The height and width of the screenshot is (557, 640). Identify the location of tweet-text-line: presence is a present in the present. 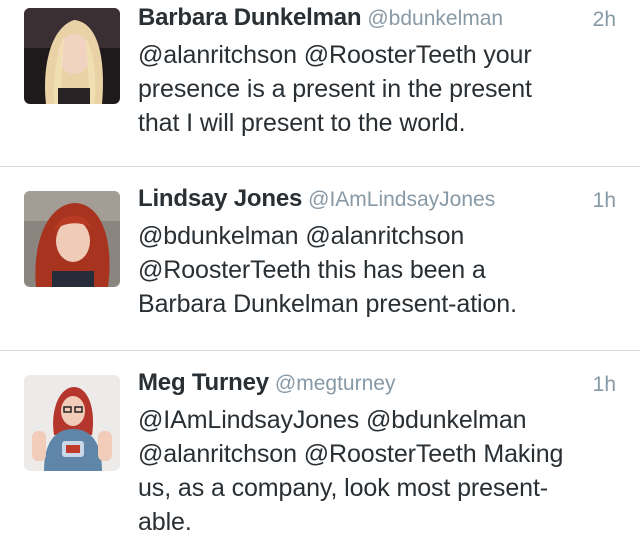
(335, 89).